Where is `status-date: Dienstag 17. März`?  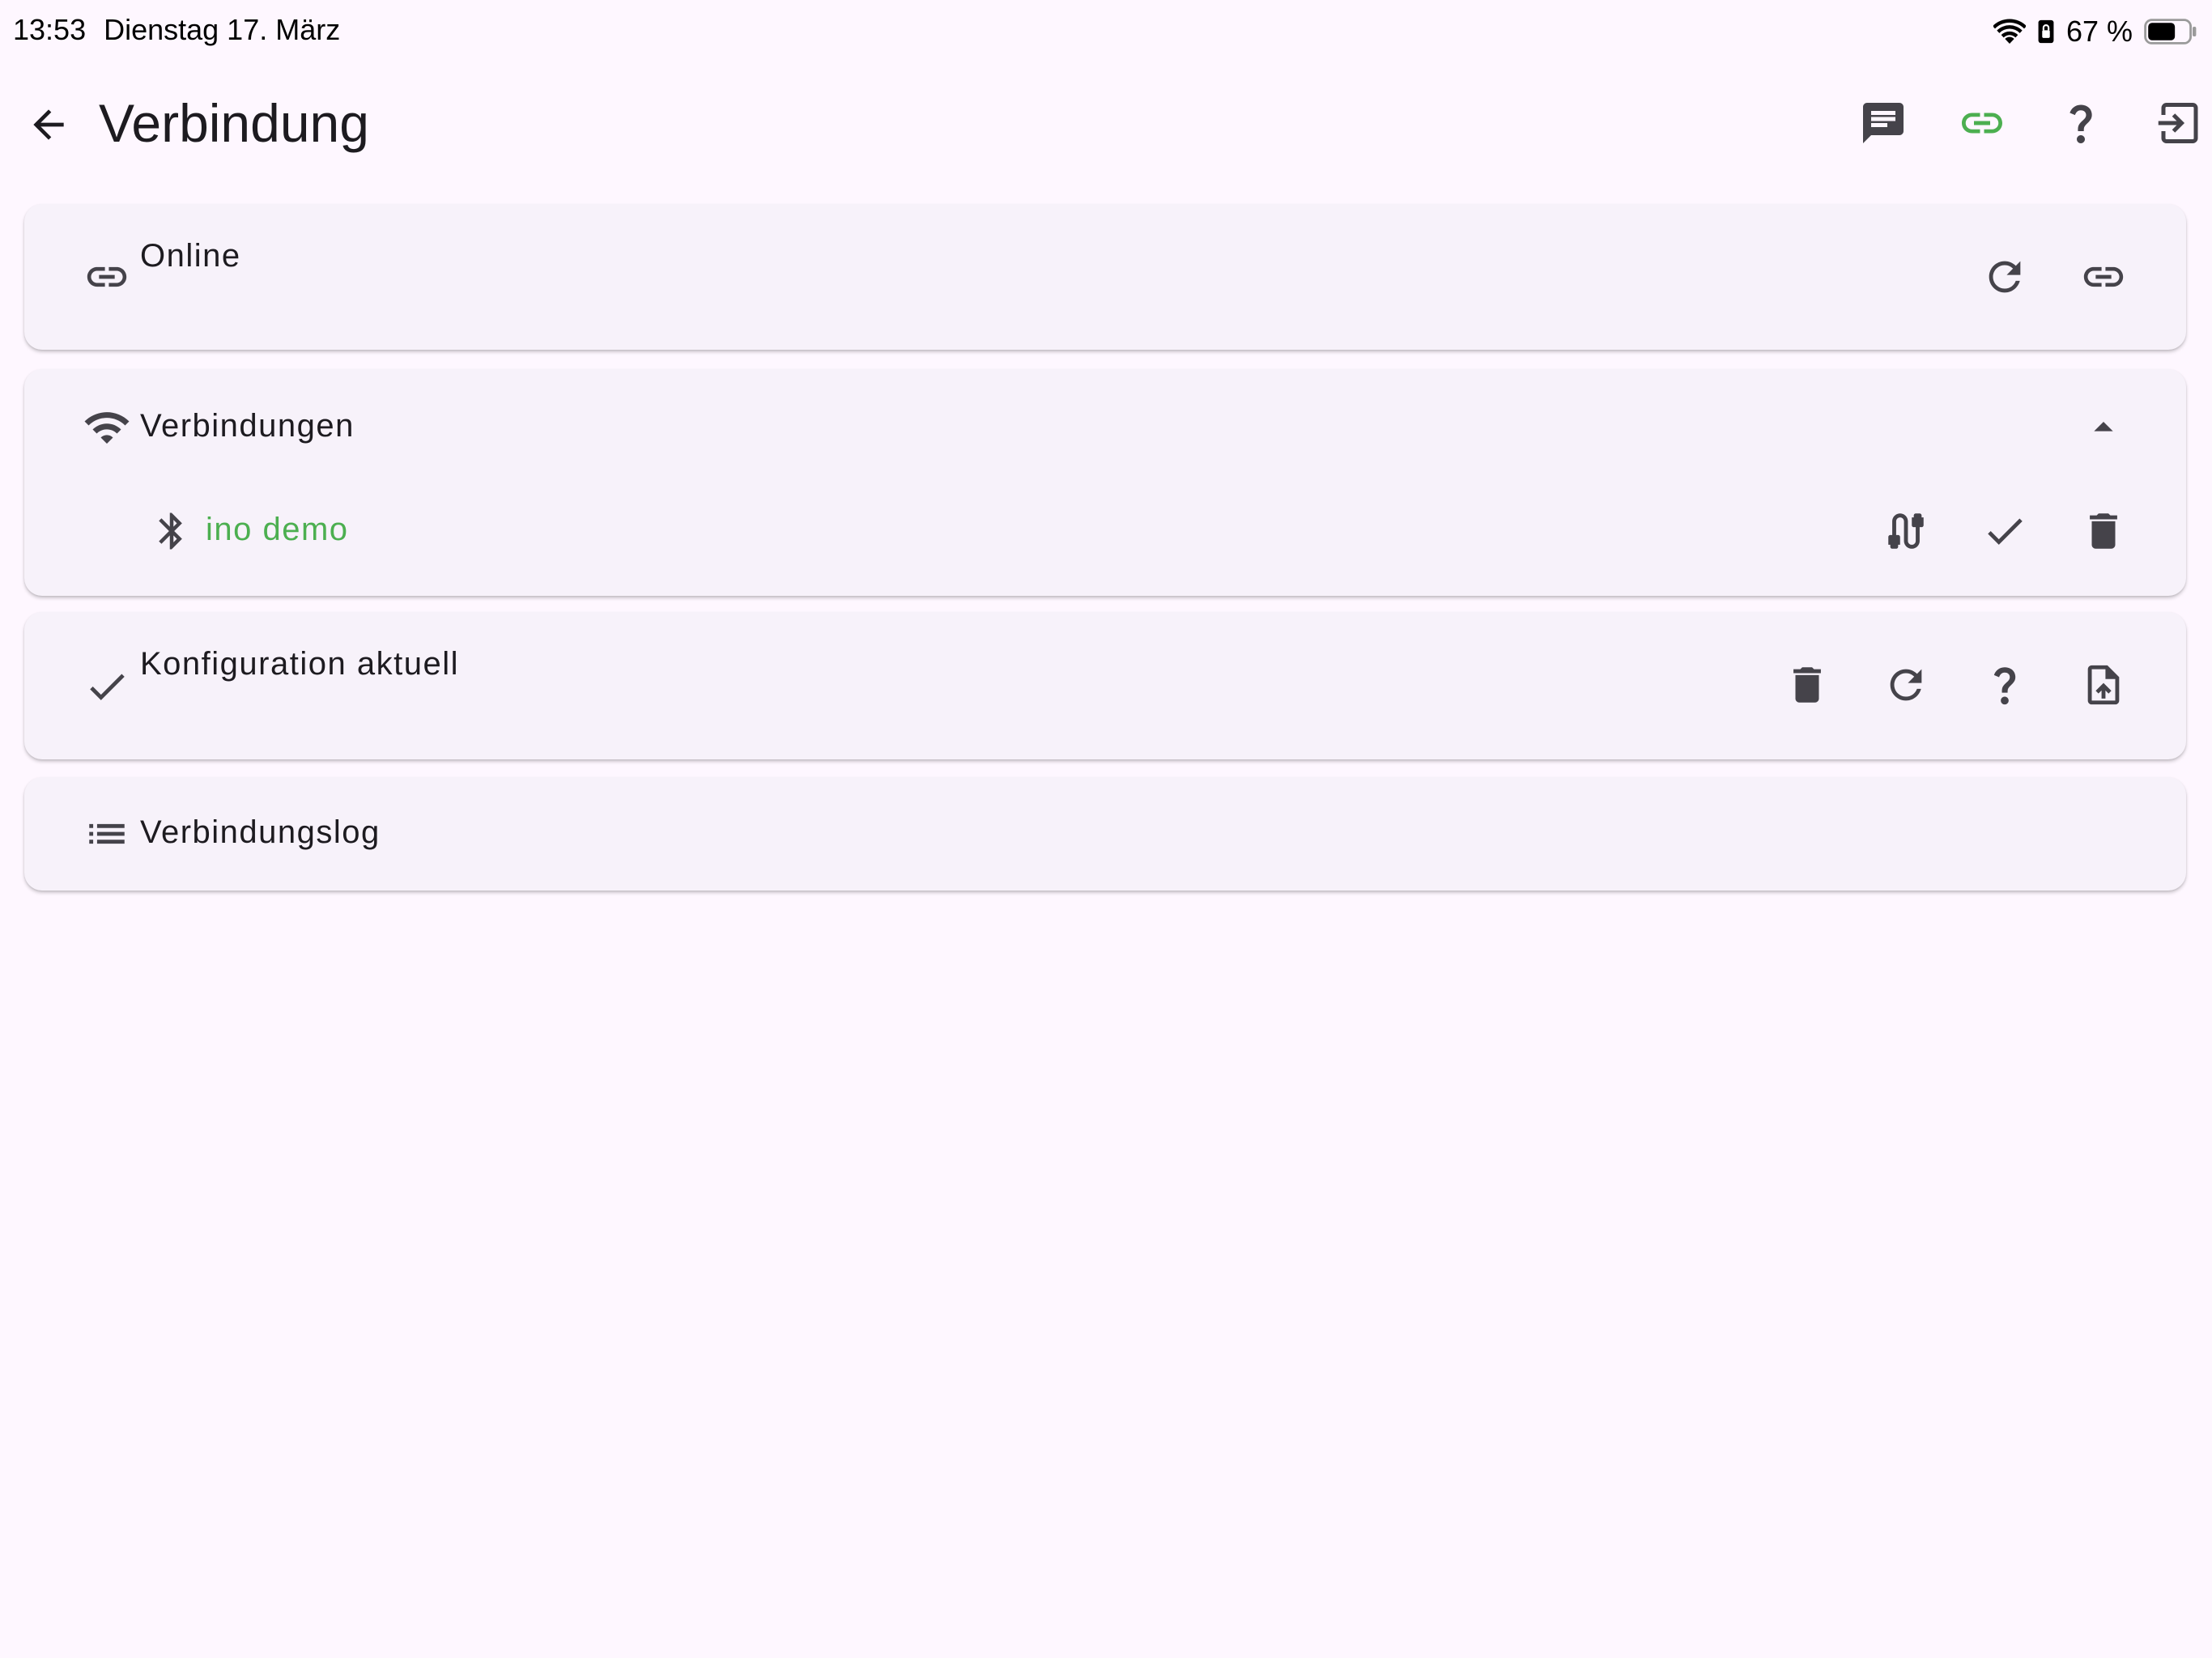
status-date: Dienstag 17. März is located at coordinates (223, 29).